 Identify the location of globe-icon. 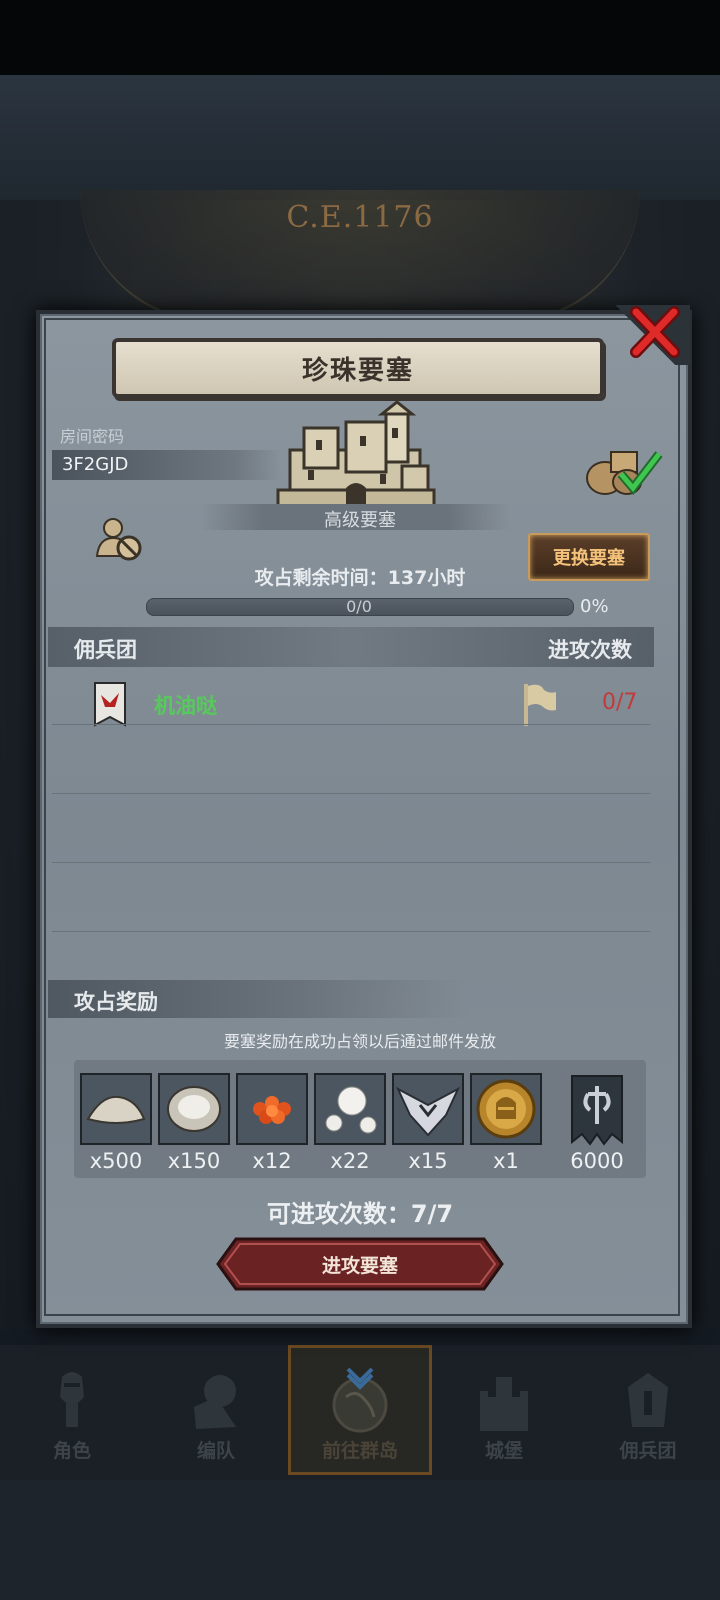
(360, 1400).